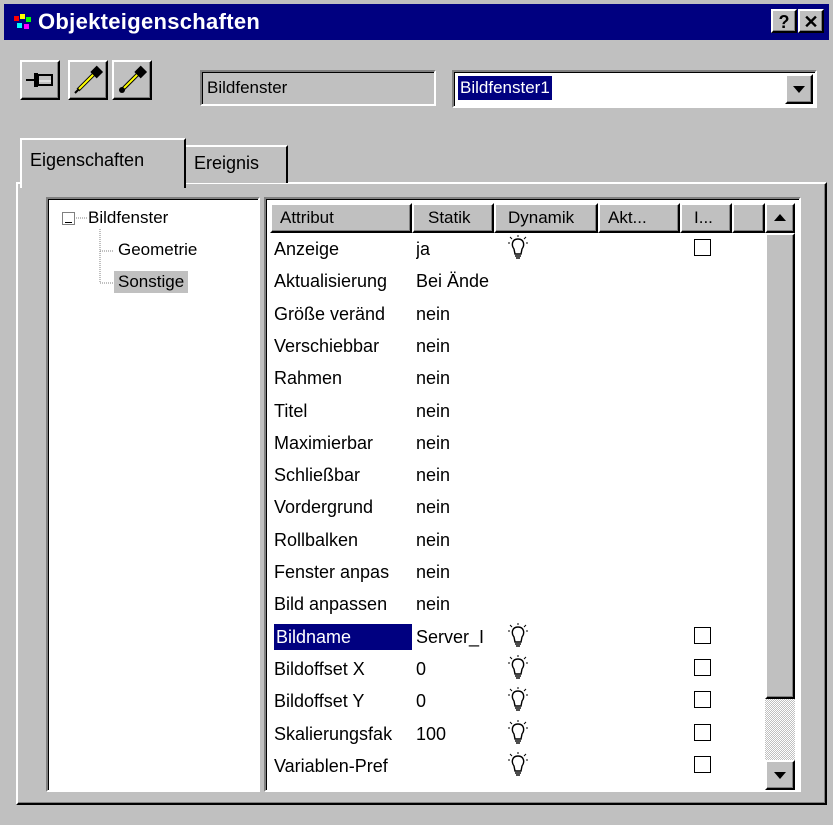 The width and height of the screenshot is (833, 825). What do you see at coordinates (505, 88) in the screenshot?
I see `object-name-value: Bildfenster1` at bounding box center [505, 88].